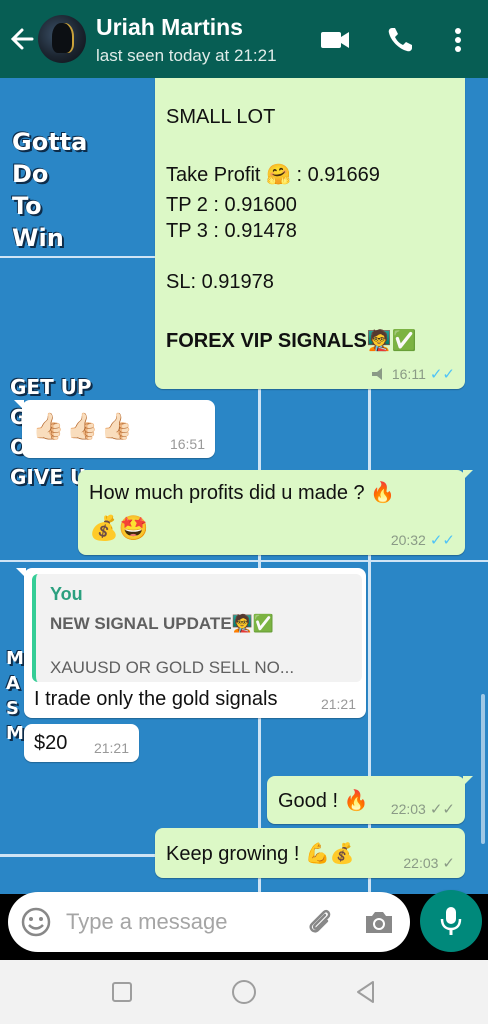  What do you see at coordinates (391, 340) in the screenshot?
I see `teacher-check-emoji-icon: 🧑‍🏫✅` at bounding box center [391, 340].